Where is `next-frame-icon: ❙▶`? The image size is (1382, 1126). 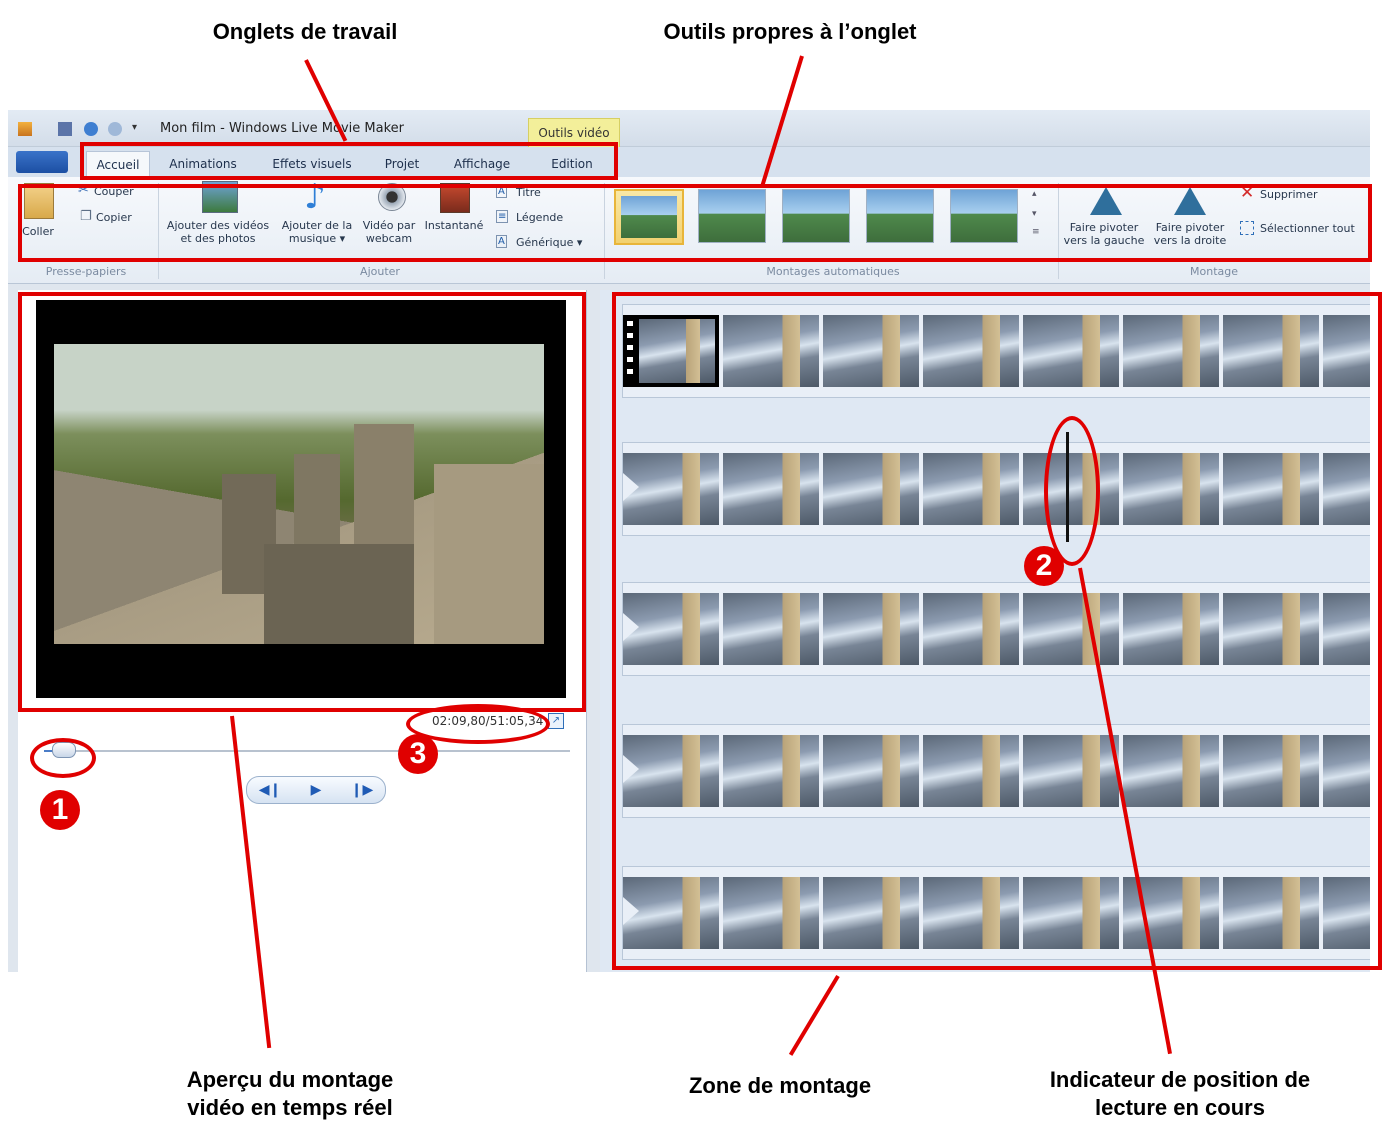
next-frame-icon: ❙▶ is located at coordinates (362, 790).